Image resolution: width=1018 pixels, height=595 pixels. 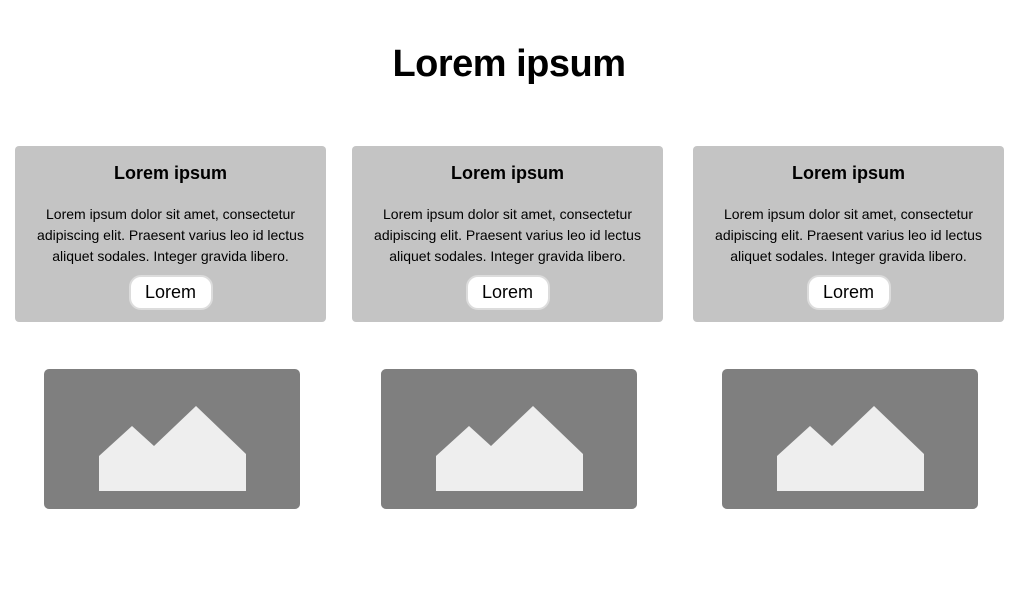 I want to click on page-title: Lorem ipsum, so click(x=509, y=64).